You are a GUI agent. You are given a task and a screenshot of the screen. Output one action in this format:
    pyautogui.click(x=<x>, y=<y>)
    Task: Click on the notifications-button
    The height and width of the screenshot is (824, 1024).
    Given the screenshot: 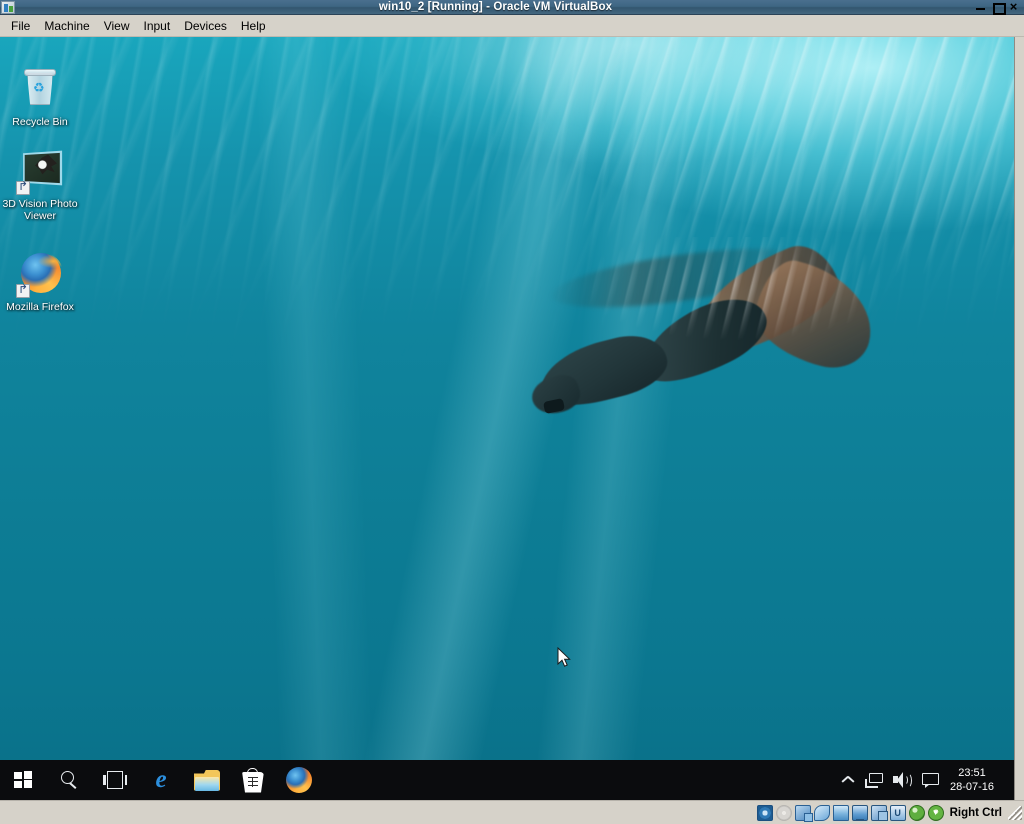 What is the action you would take?
    pyautogui.click(x=930, y=780)
    